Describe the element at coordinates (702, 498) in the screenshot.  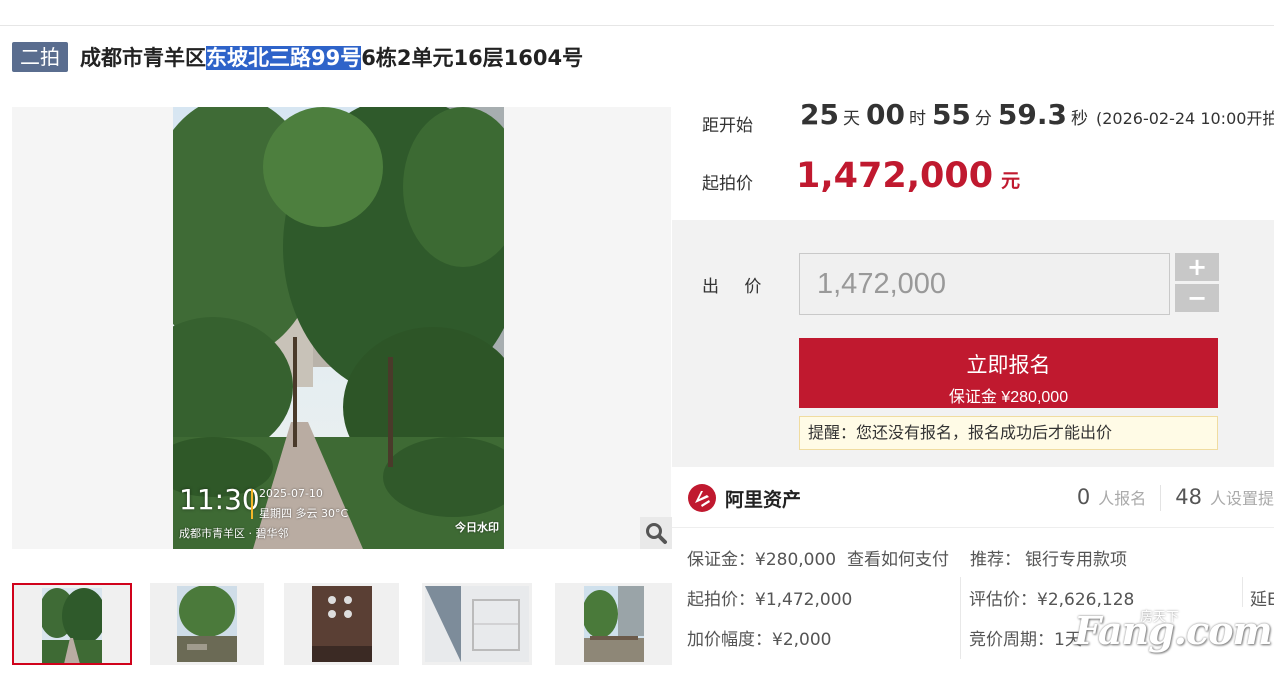
I see `ali-asset-icon` at that location.